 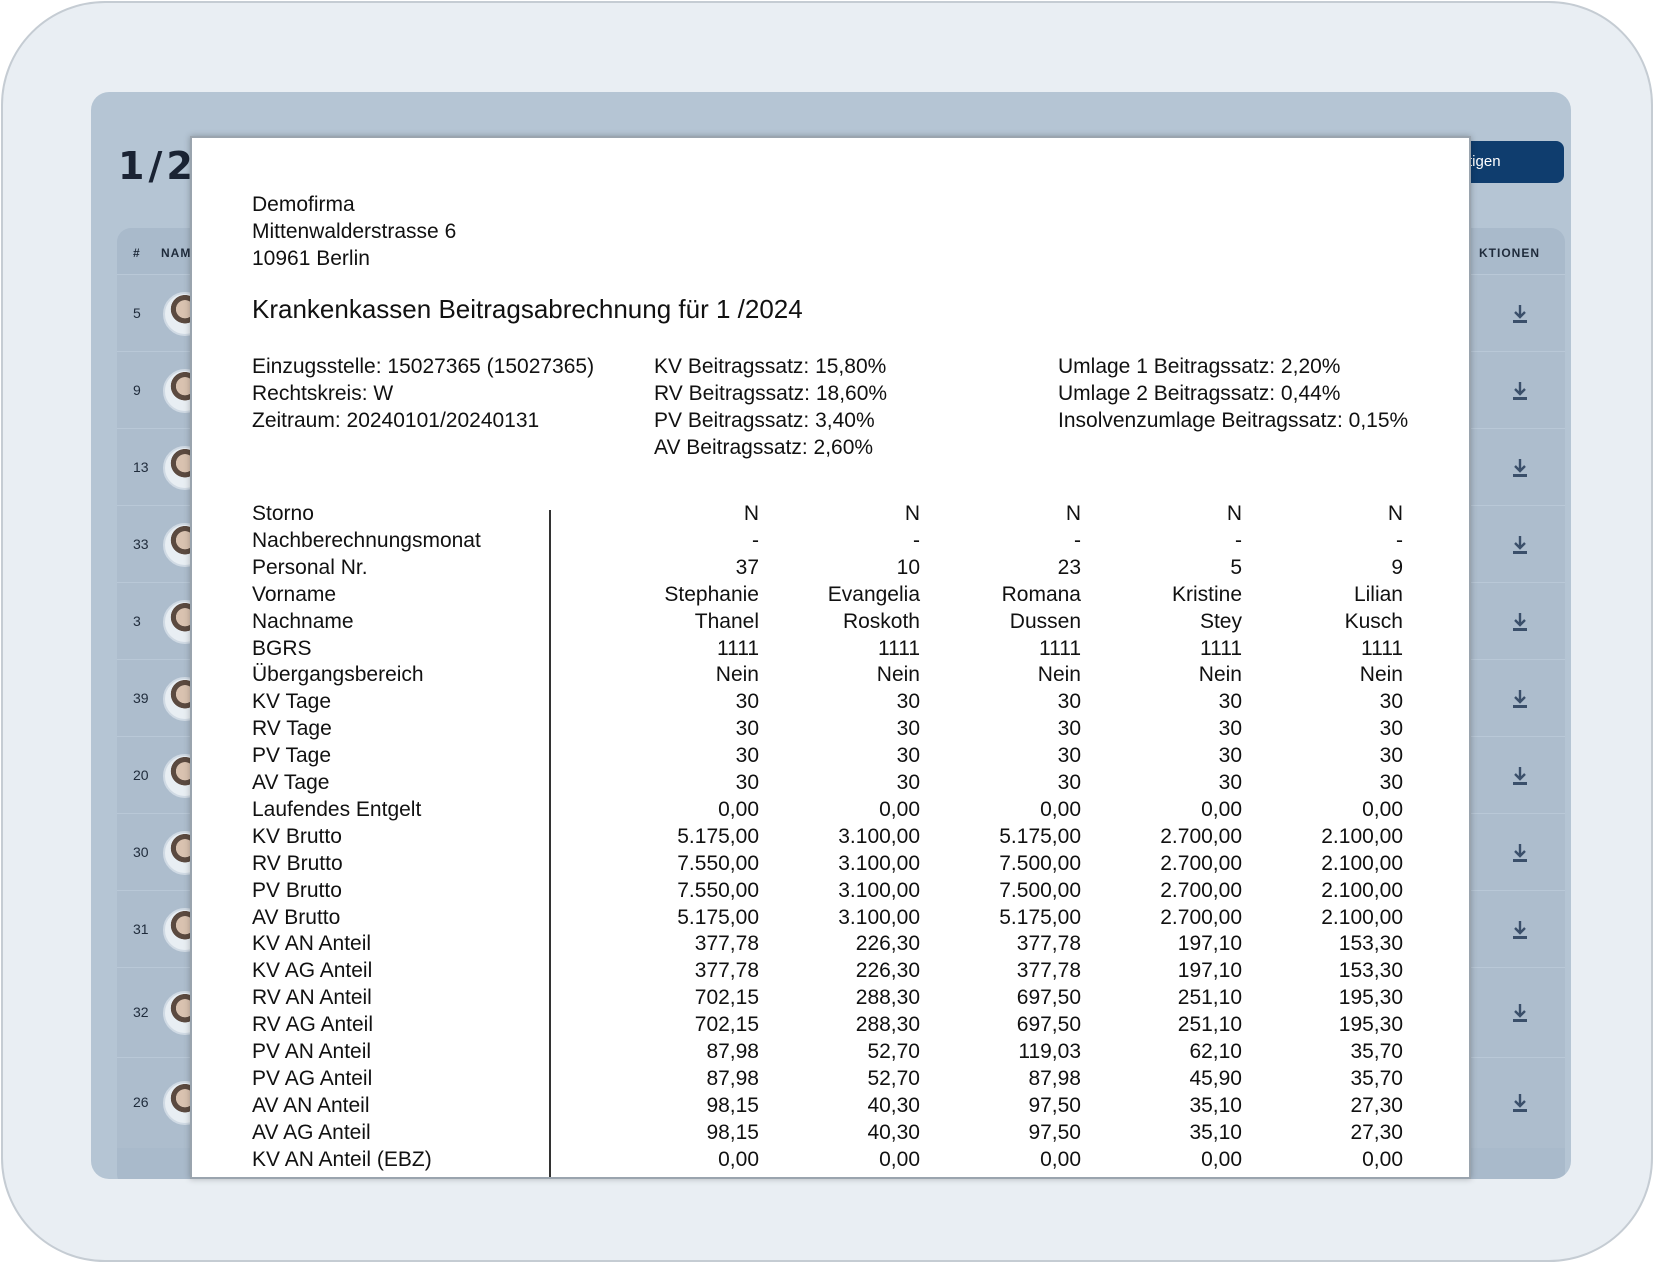 What do you see at coordinates (423, 366) in the screenshot?
I see `meta-einzugsstelle: Einzugsstelle: 15027365 (15027365)` at bounding box center [423, 366].